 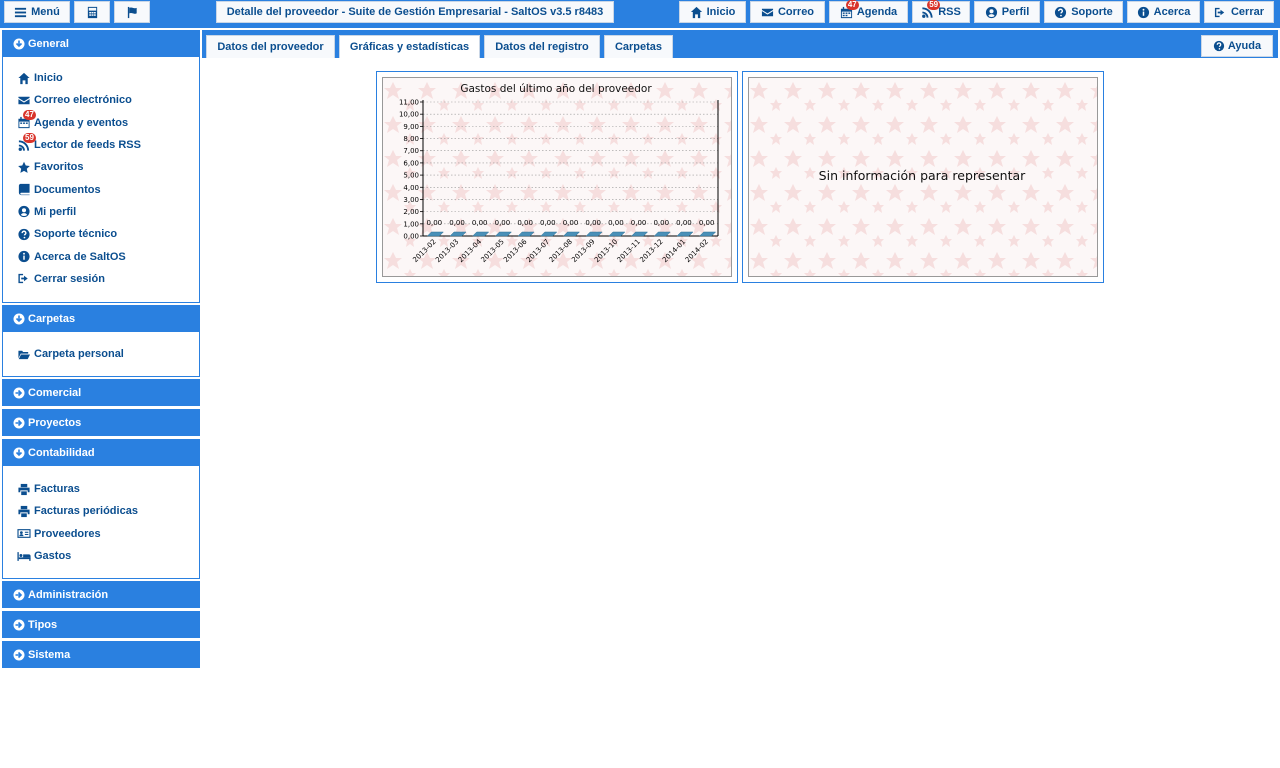 What do you see at coordinates (108, 144) in the screenshot?
I see `sidebar-item-rss: 59 Lector de feeds RSS` at bounding box center [108, 144].